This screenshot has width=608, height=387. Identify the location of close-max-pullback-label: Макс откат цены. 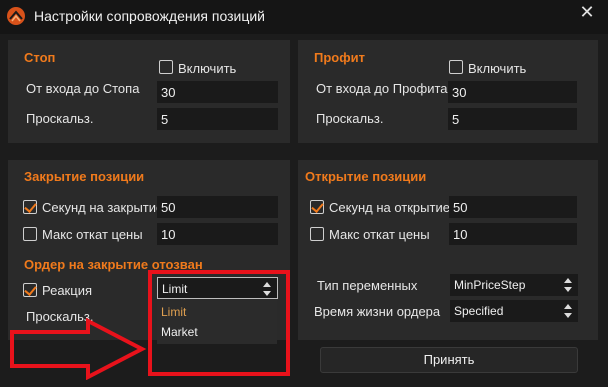
(92, 234).